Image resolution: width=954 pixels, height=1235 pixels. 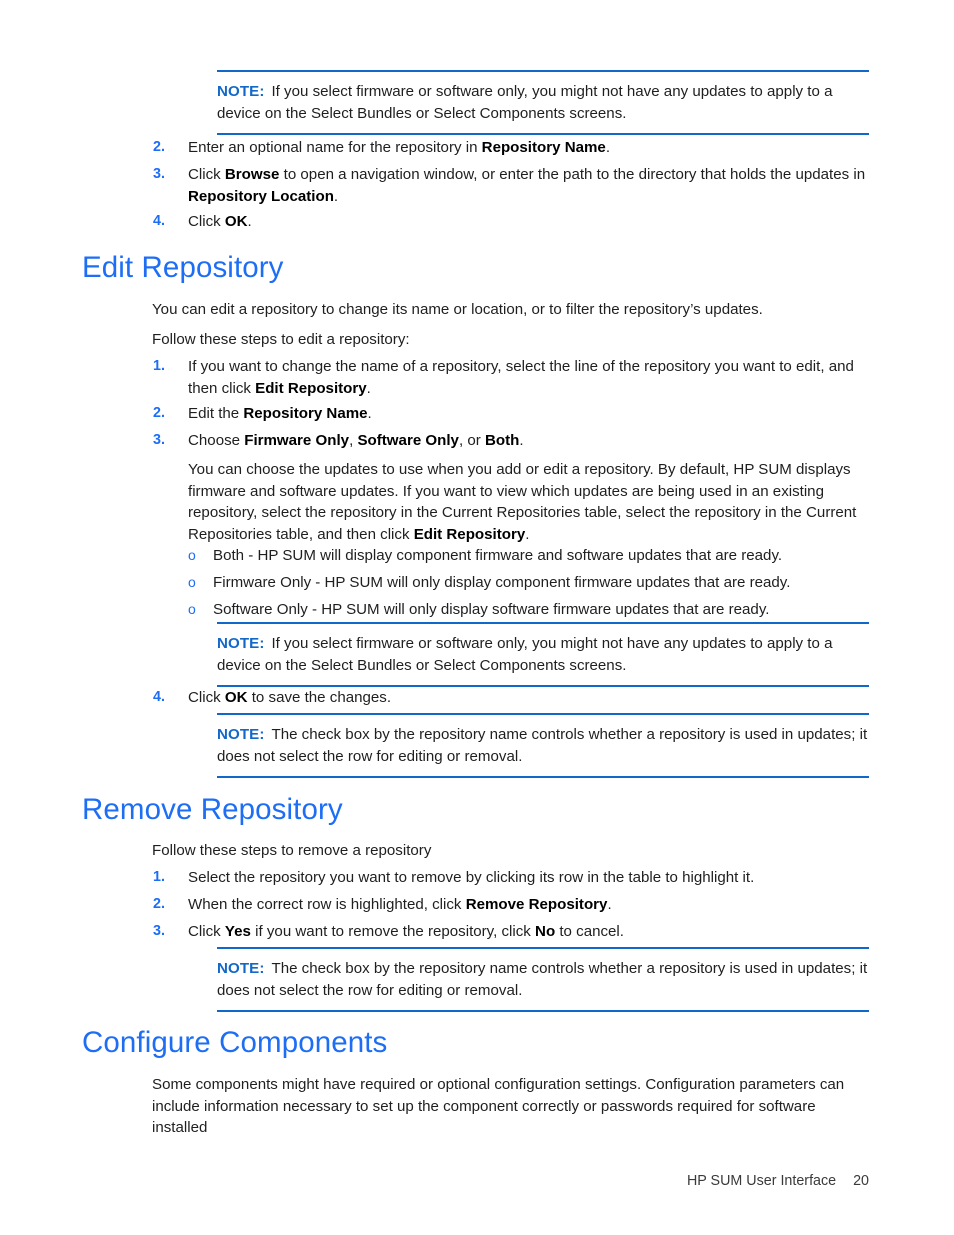 What do you see at coordinates (212, 809) in the screenshot?
I see `section-heading-remove-repository: Remove Repository` at bounding box center [212, 809].